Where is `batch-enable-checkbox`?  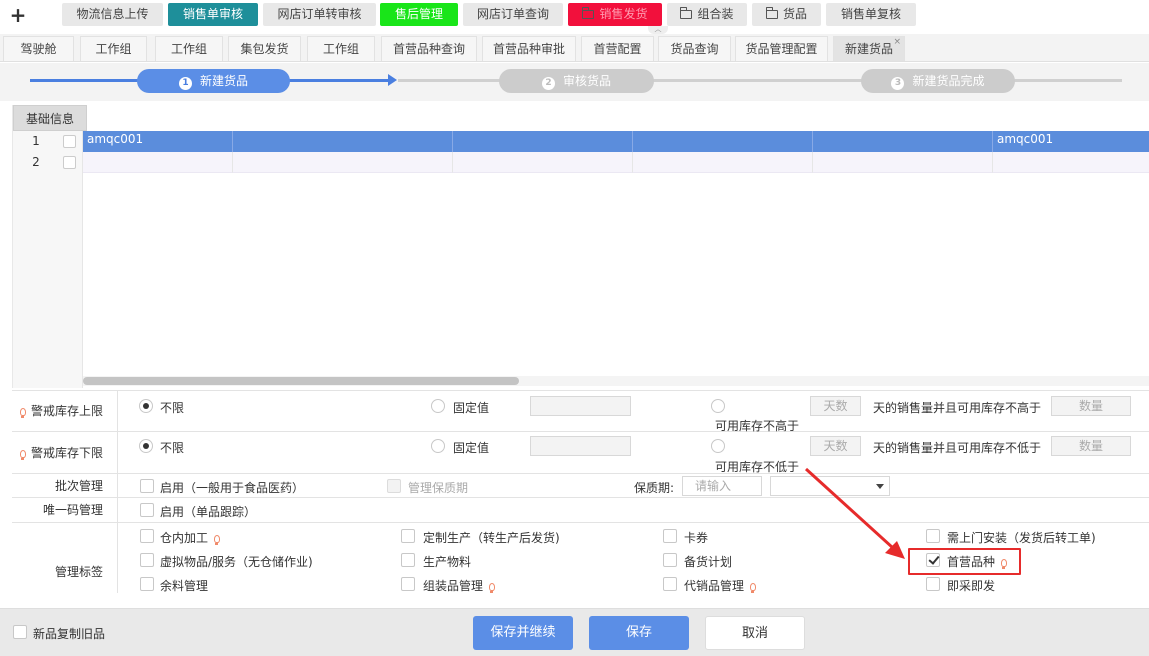
batch-enable-checkbox is located at coordinates (147, 486).